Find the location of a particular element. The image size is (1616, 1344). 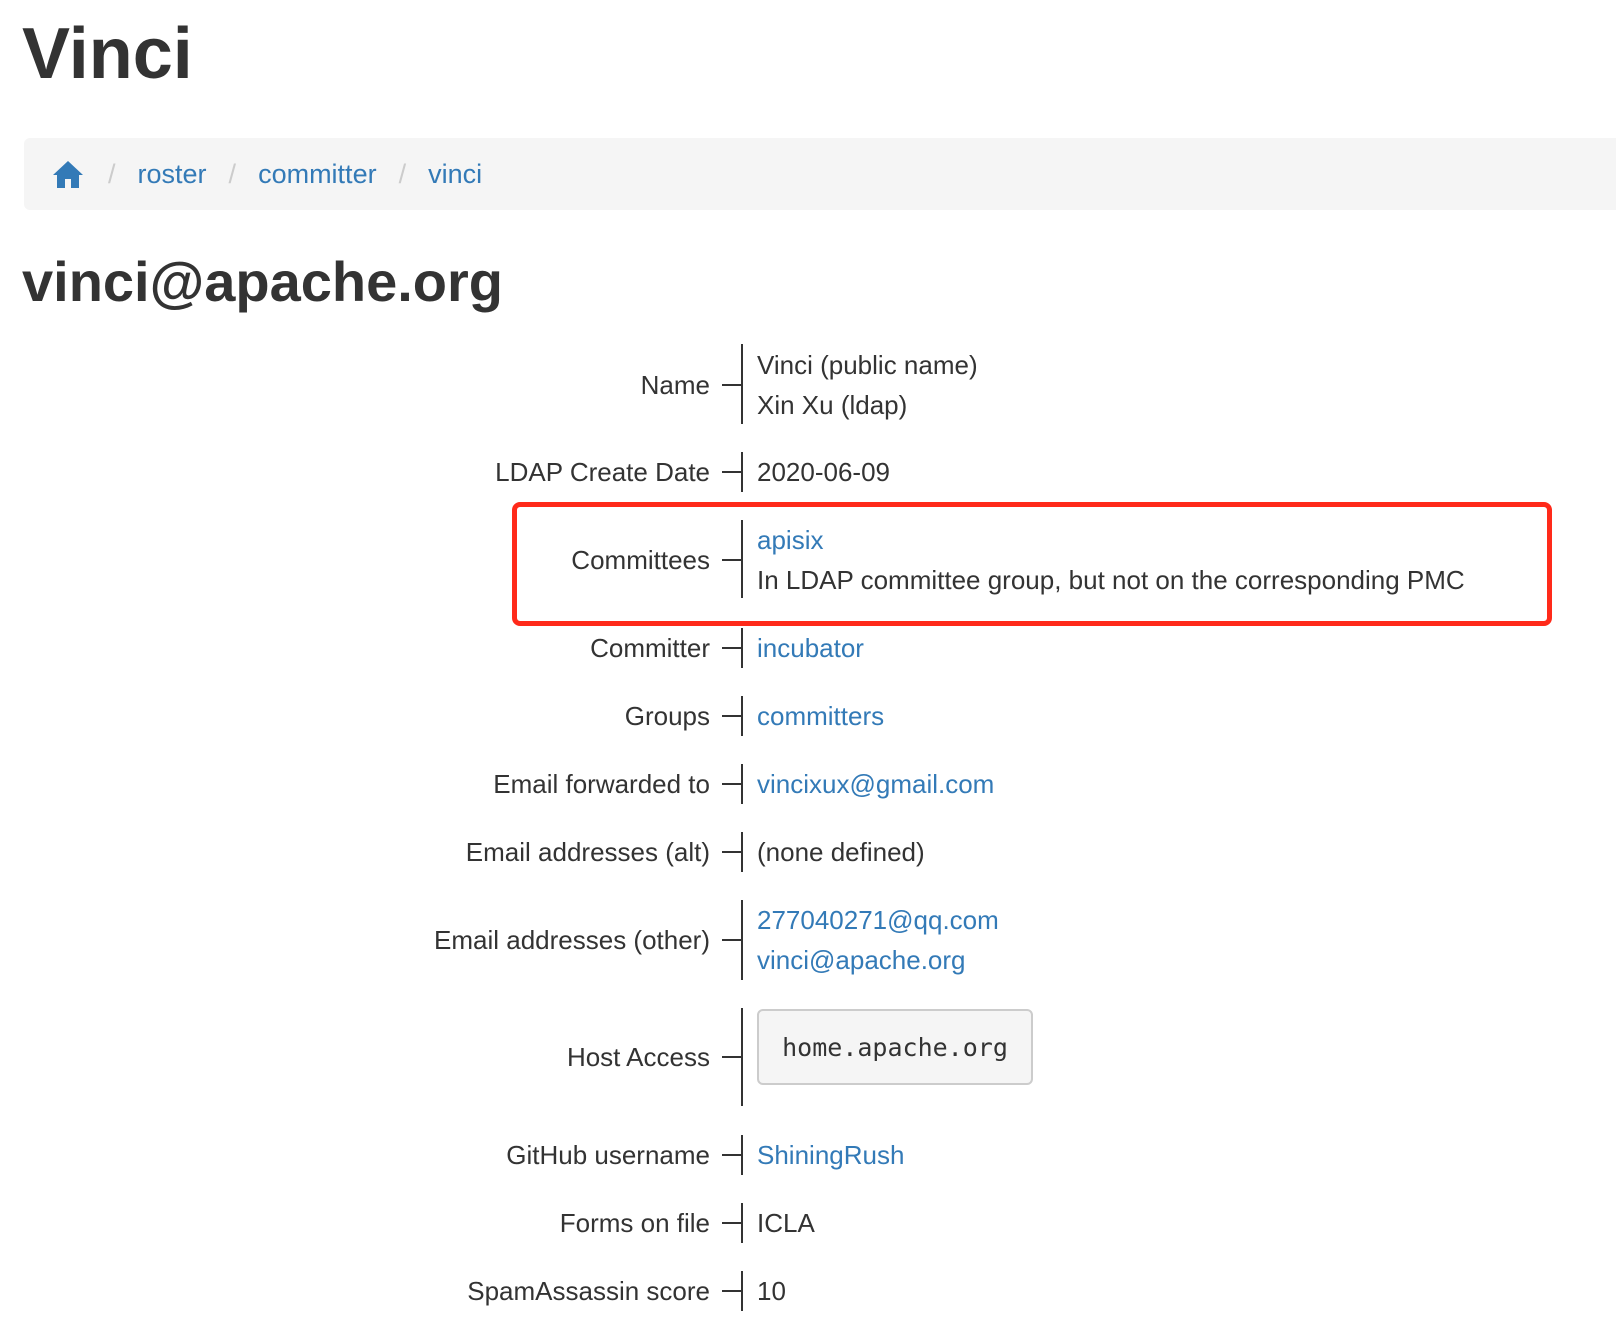

label-committer: Committer is located at coordinates (650, 648).